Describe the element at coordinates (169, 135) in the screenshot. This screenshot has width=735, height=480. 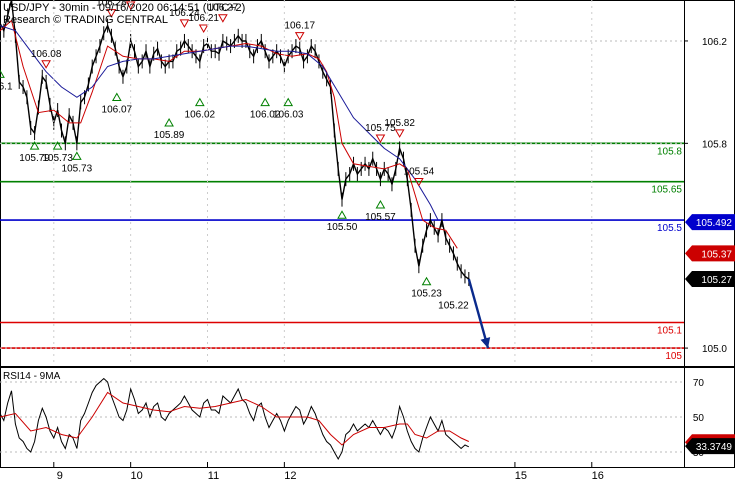
I see `support-marker-label-9: 105.89` at that location.